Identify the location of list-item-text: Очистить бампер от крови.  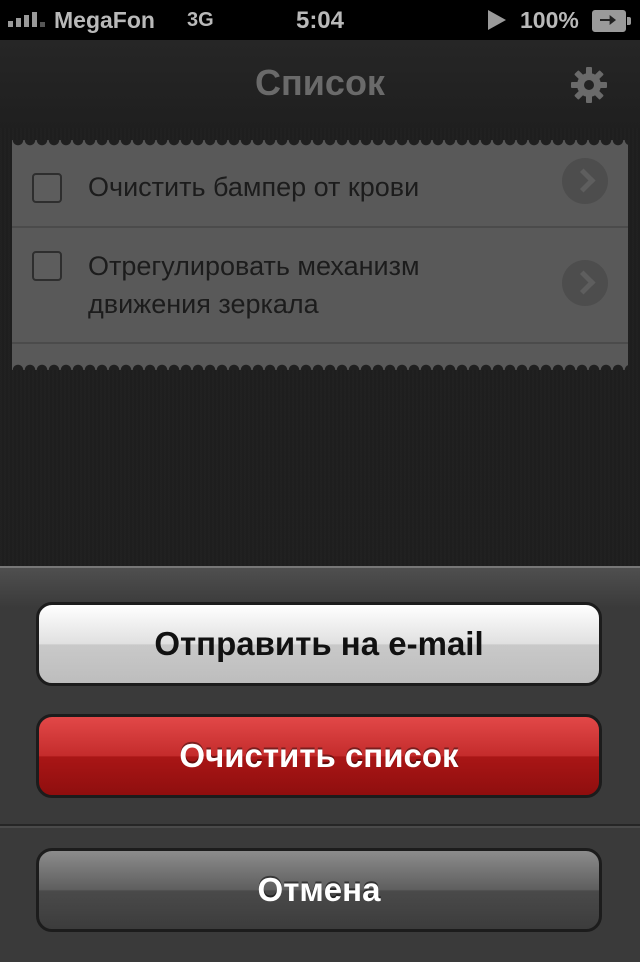
(254, 187).